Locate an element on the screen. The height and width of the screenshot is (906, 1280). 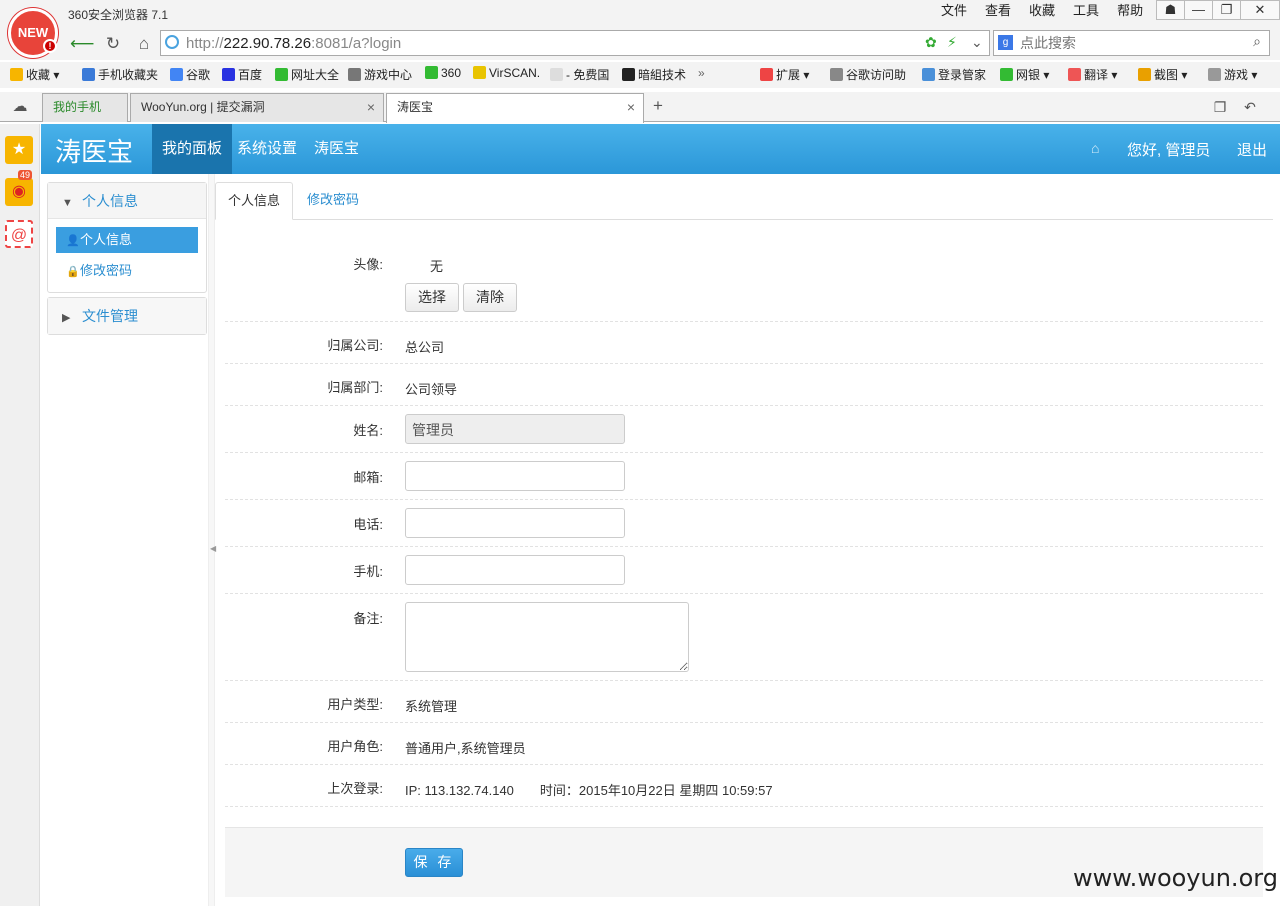
bookmark-bank: 网银 ▾ is located at coordinates (1024, 74).